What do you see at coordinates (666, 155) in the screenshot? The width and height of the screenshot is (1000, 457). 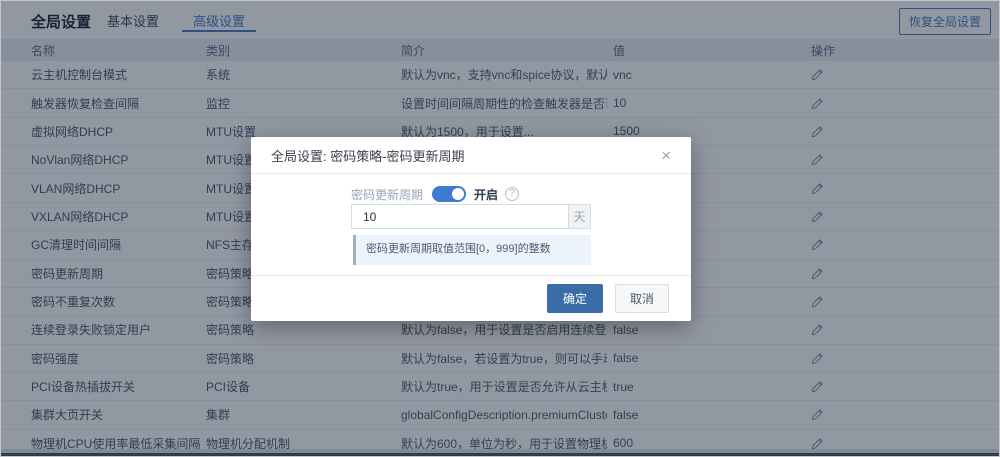 I see `close-icon: ×` at bounding box center [666, 155].